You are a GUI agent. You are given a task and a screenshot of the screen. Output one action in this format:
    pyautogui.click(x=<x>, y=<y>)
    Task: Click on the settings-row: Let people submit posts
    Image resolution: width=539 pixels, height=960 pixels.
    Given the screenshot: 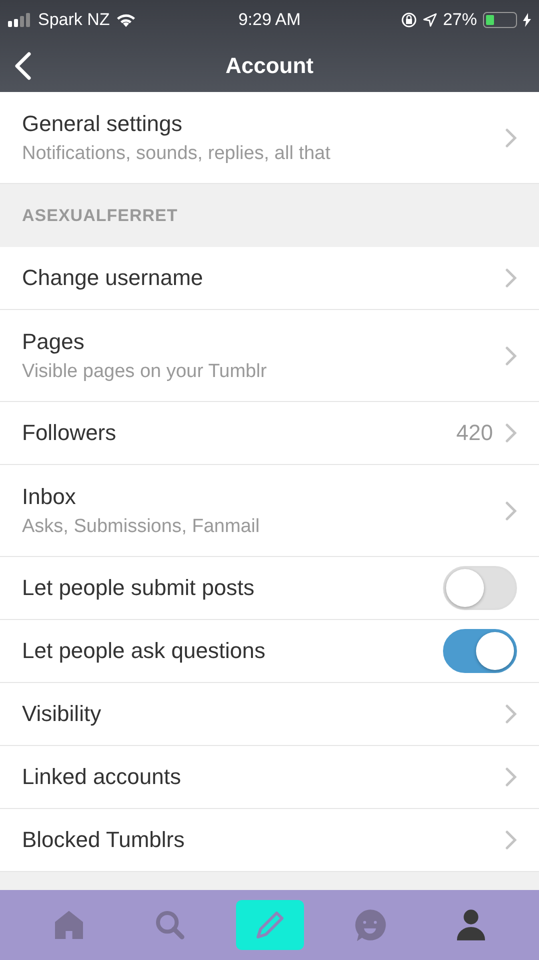 What is the action you would take?
    pyautogui.click(x=269, y=588)
    